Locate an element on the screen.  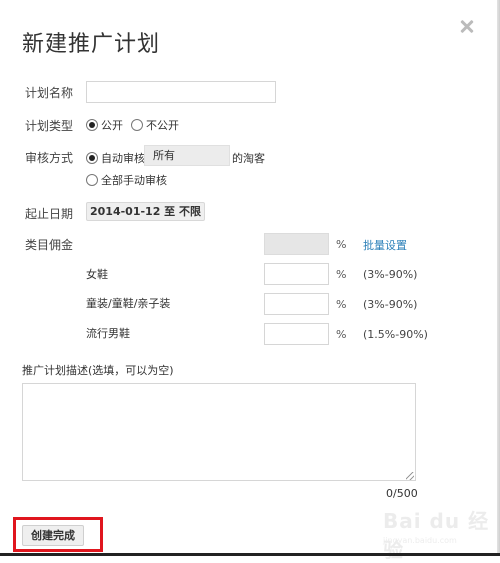
description-label: 推广计划描述(选填，可以为空) is located at coordinates (98, 370).